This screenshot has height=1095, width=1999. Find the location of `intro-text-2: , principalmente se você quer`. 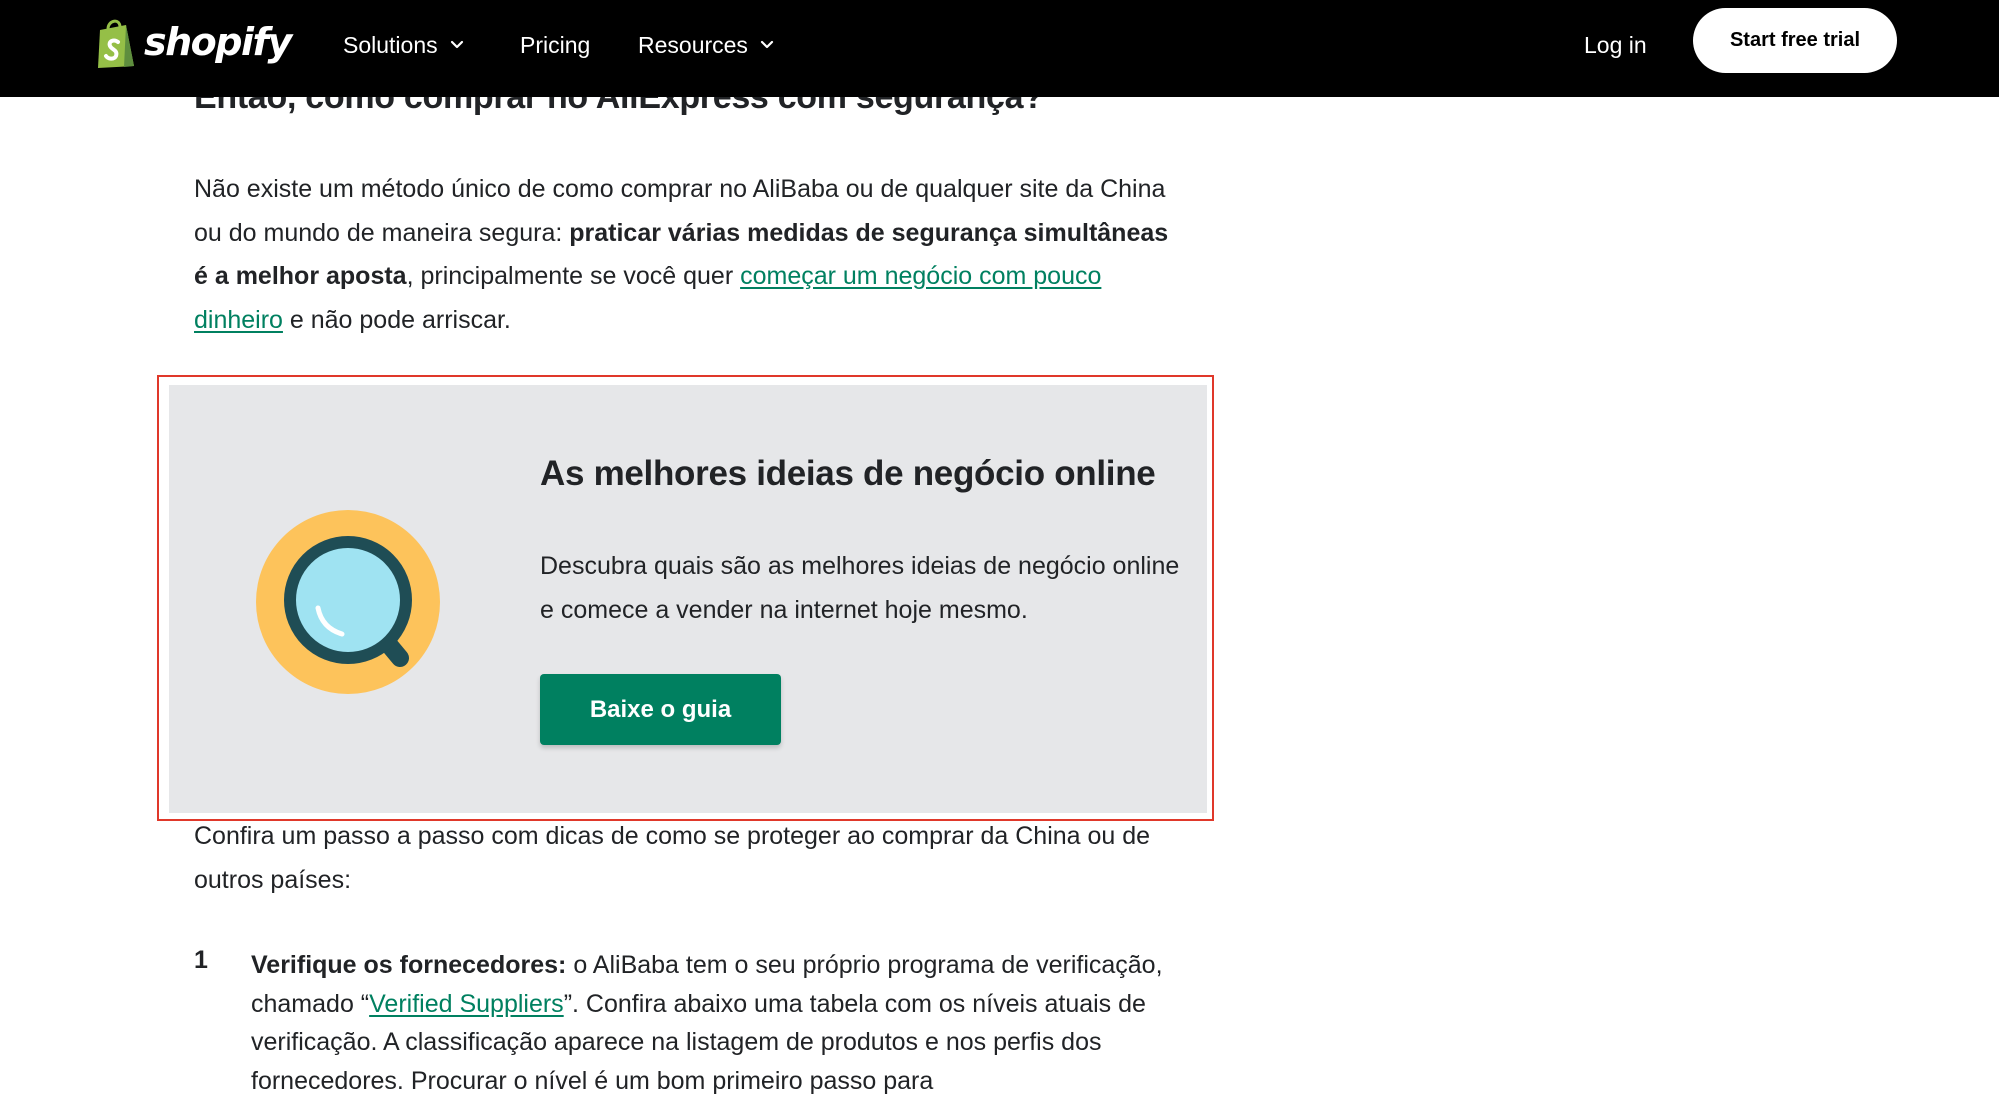

intro-text-2: , principalmente se você quer is located at coordinates (573, 276).